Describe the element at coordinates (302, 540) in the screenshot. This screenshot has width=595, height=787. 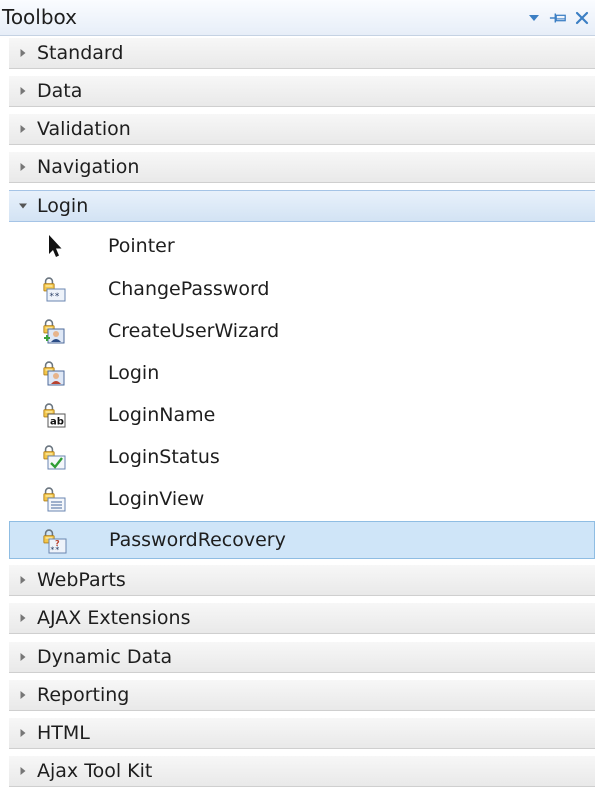
I see `toolbox-item-passwordrecovery: ? ** PasswordRecovery` at that location.